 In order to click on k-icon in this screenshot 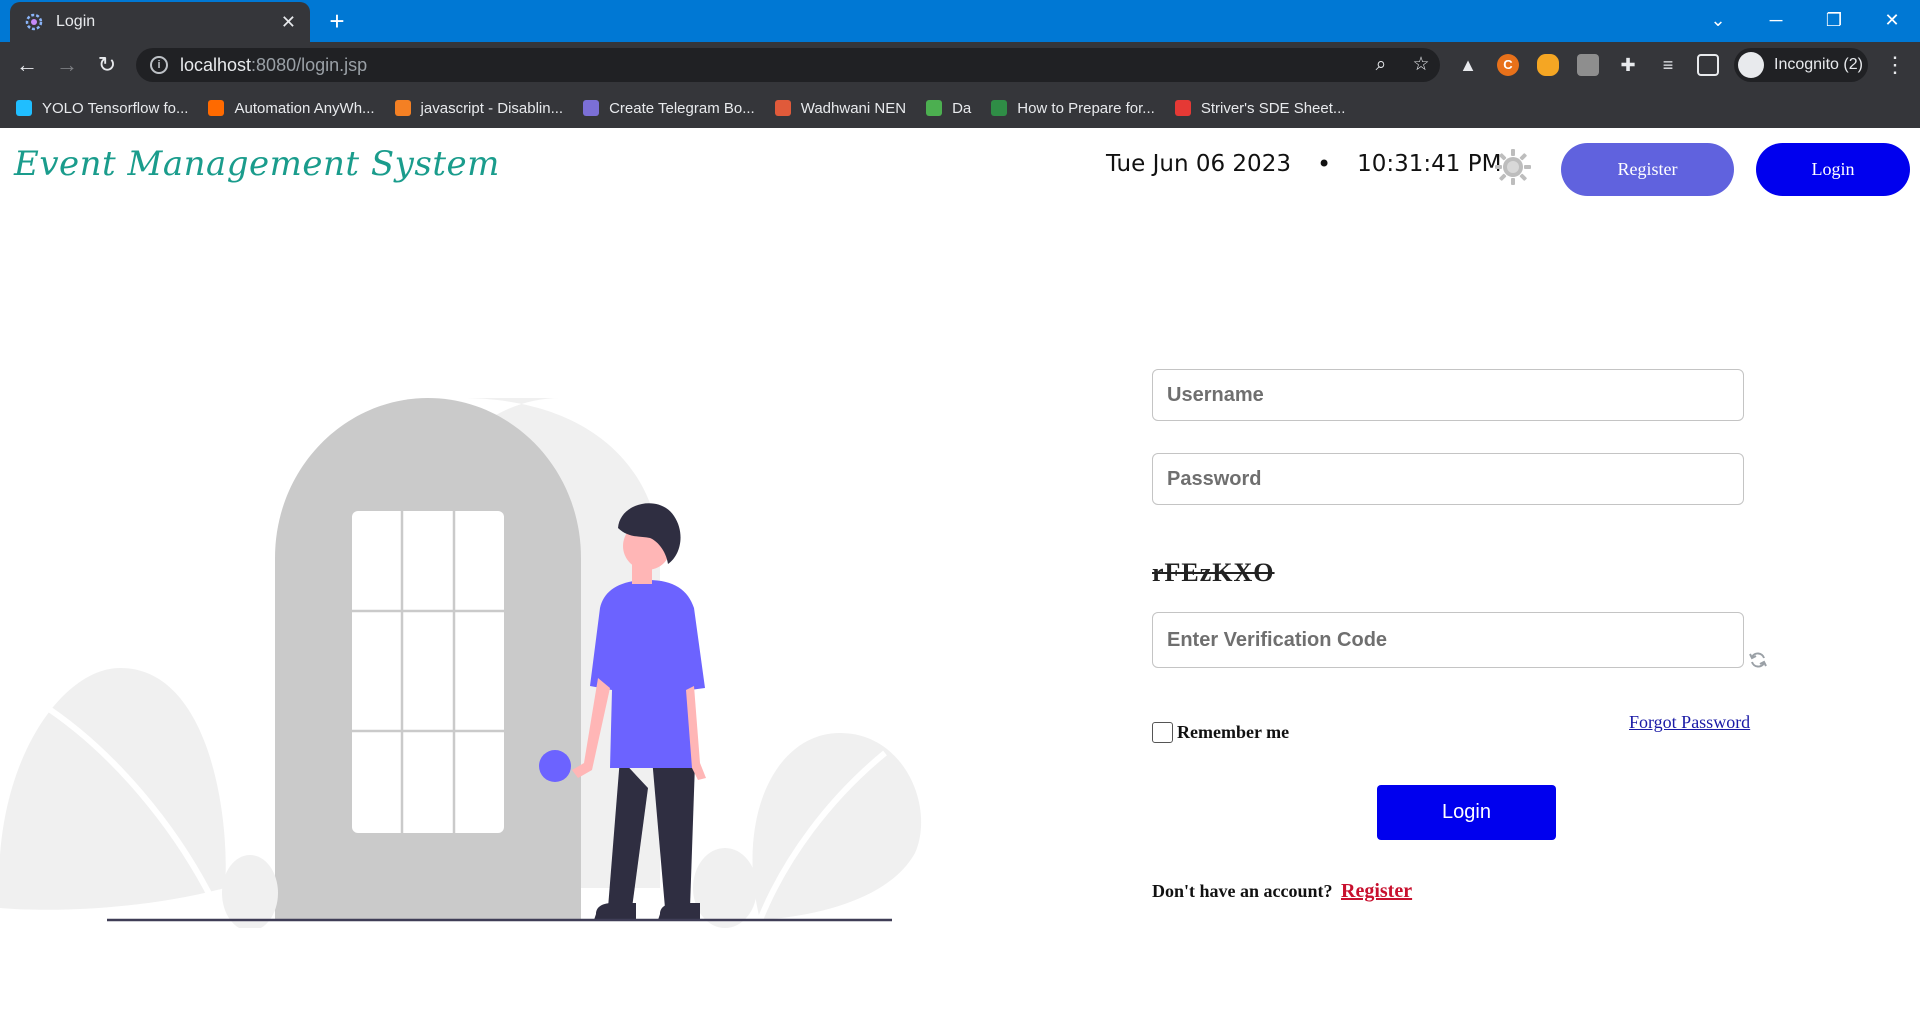, I will do `click(24, 108)`.